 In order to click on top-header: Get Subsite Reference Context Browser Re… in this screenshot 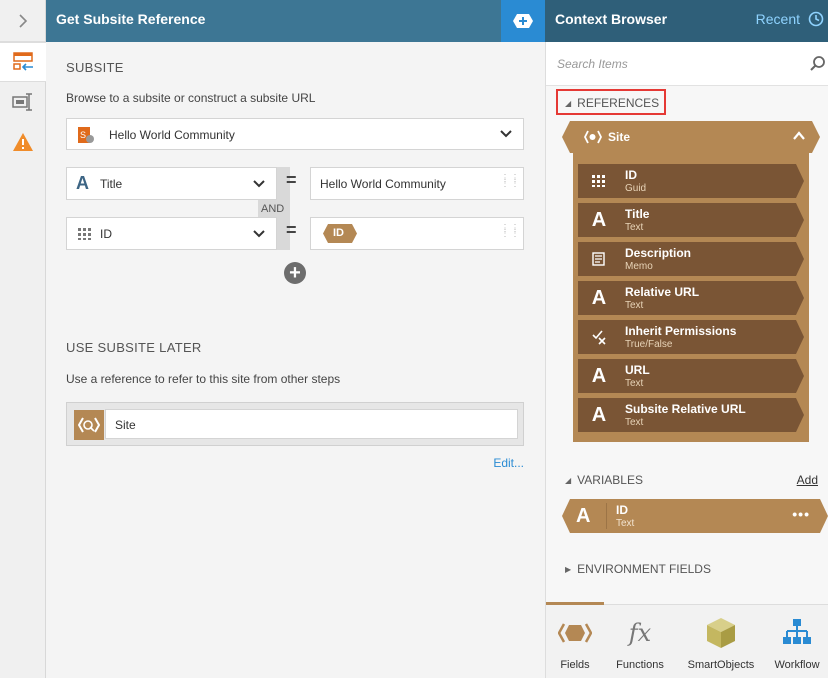, I will do `click(437, 21)`.